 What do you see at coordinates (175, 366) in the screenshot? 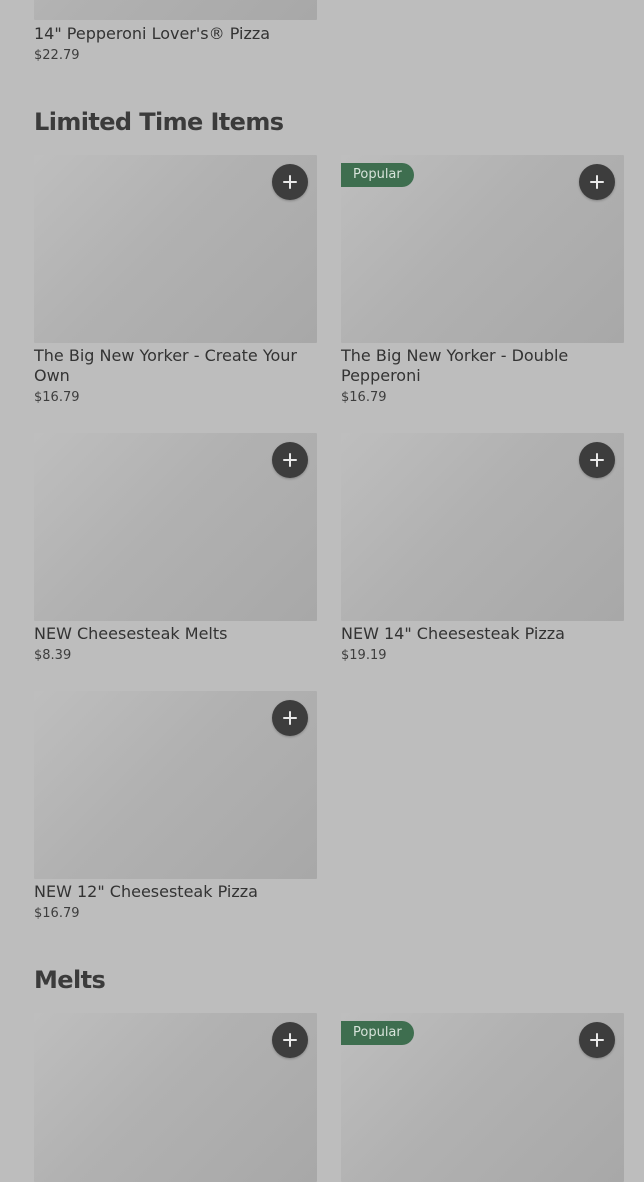
I see `menu-item-name: The Big New Yorker - Create Your Own` at bounding box center [175, 366].